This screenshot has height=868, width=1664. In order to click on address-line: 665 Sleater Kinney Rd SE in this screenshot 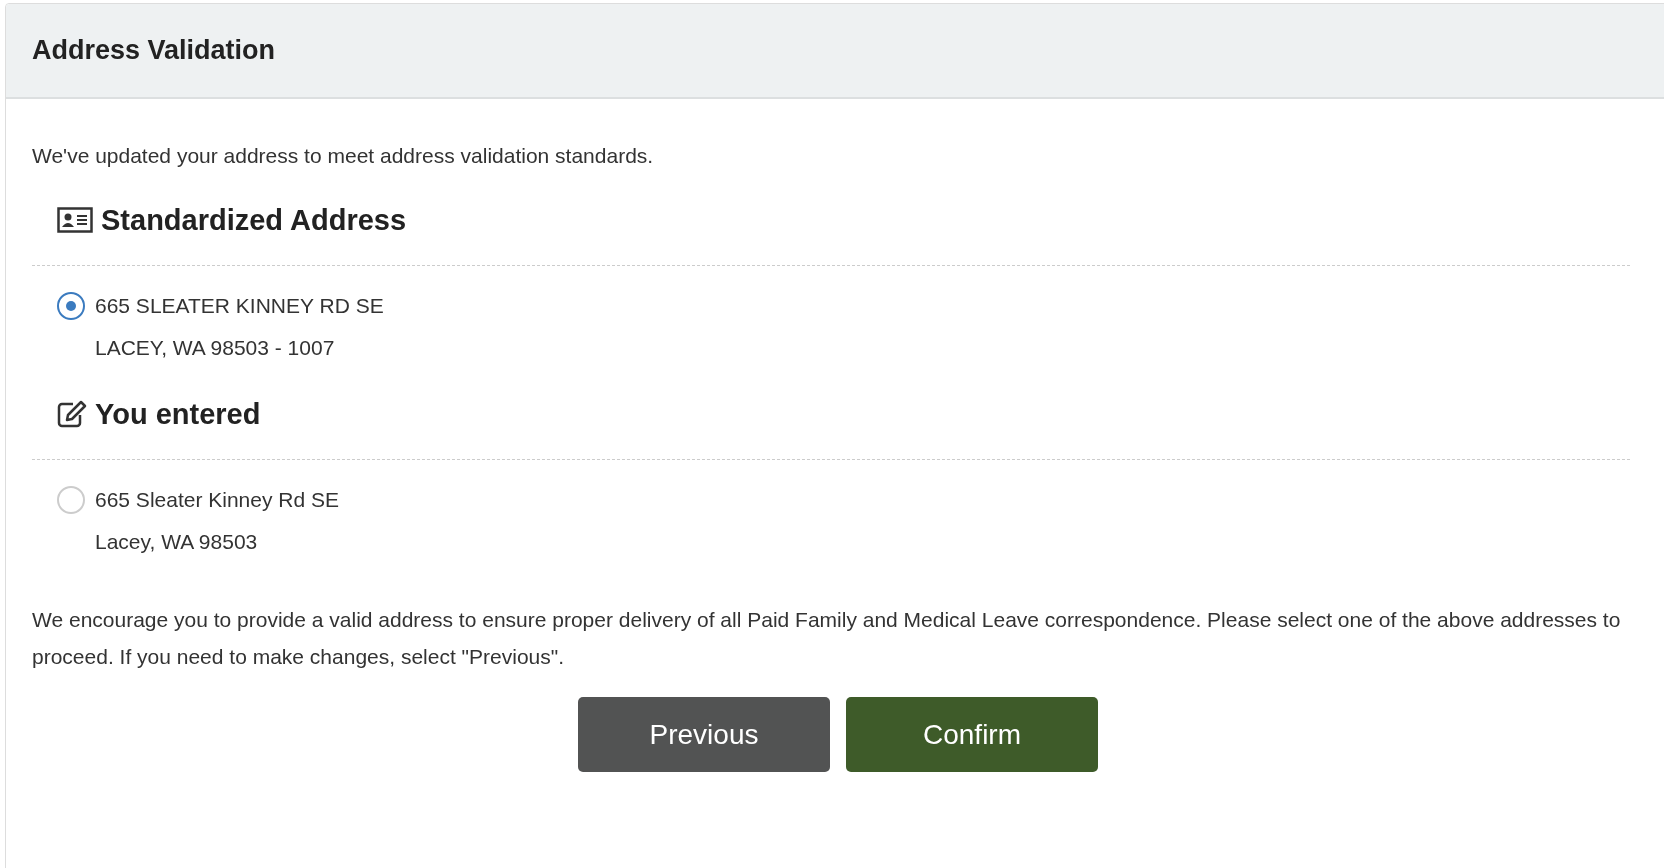, I will do `click(217, 500)`.